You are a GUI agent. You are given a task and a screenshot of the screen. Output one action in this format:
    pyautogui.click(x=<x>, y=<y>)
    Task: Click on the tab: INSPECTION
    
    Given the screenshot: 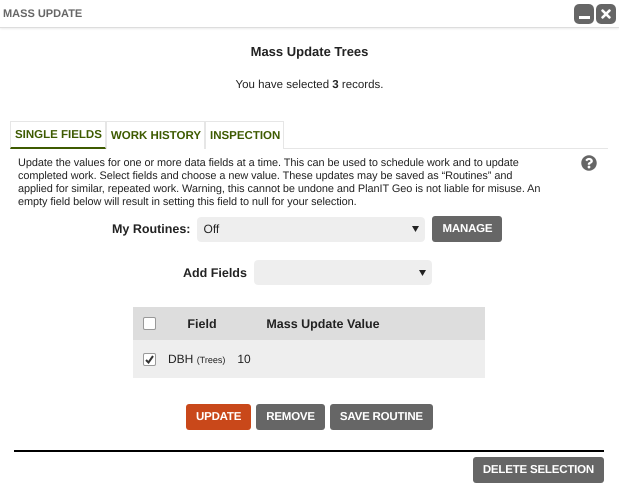 What is the action you would take?
    pyautogui.click(x=244, y=135)
    